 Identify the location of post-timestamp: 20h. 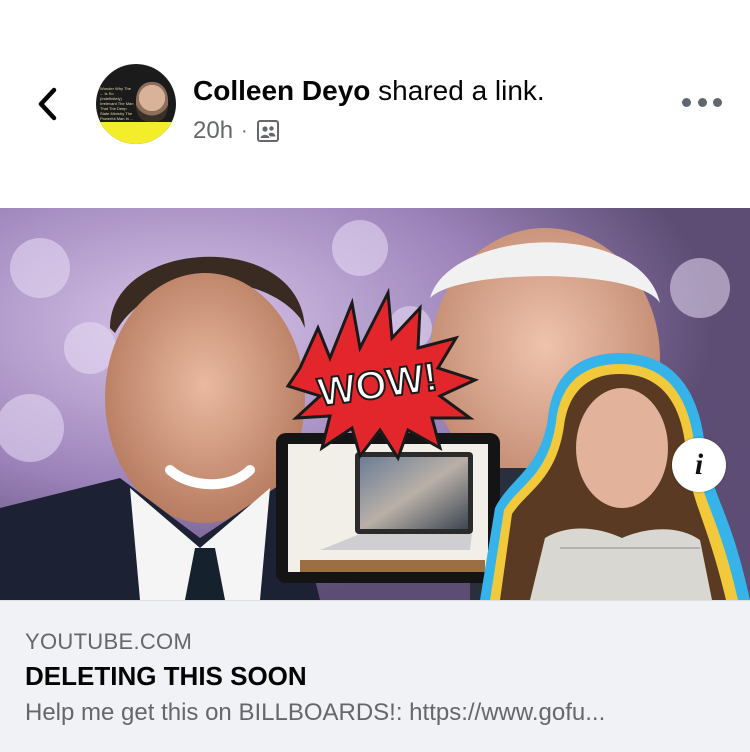
(213, 131).